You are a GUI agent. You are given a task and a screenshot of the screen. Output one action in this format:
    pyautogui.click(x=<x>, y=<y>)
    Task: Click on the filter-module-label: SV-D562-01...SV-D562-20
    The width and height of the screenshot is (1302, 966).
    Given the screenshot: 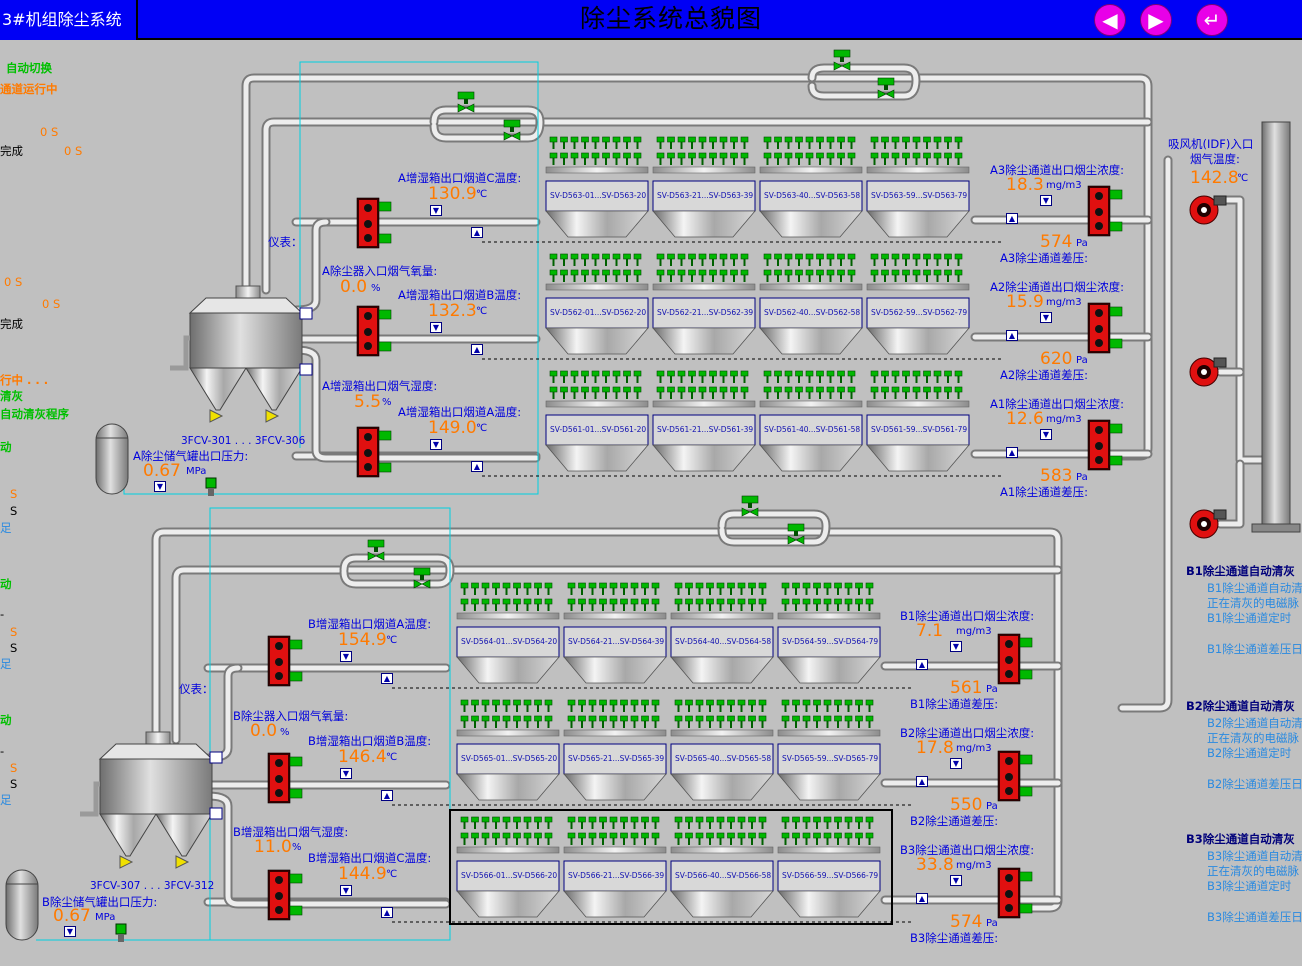 What is the action you would take?
    pyautogui.click(x=598, y=312)
    